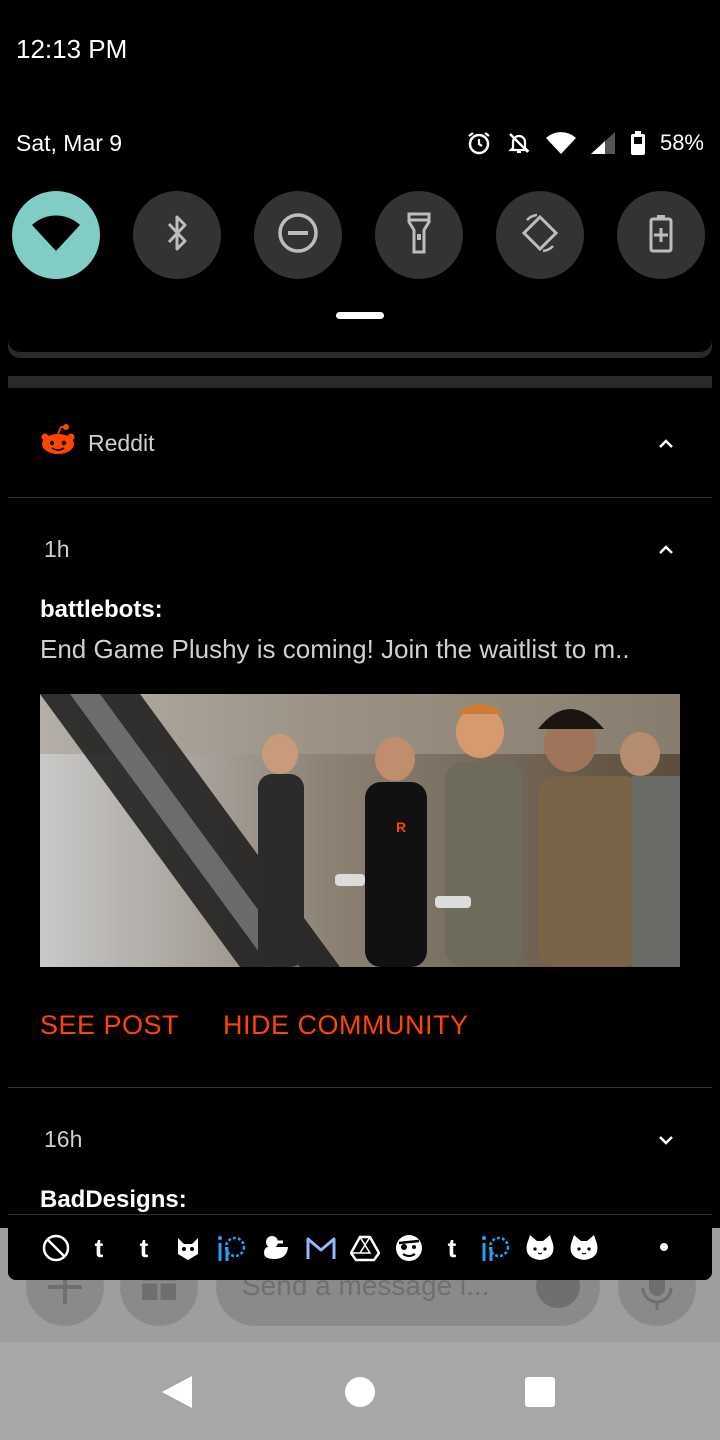 This screenshot has height=1440, width=720. What do you see at coordinates (321, 1248) in the screenshot?
I see `gmail-icon` at bounding box center [321, 1248].